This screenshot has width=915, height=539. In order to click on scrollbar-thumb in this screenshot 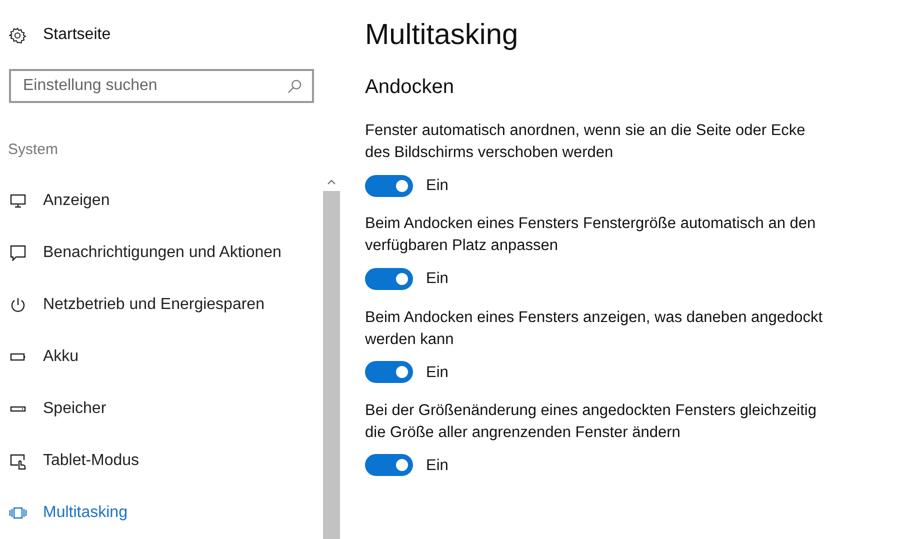, I will do `click(331, 365)`.